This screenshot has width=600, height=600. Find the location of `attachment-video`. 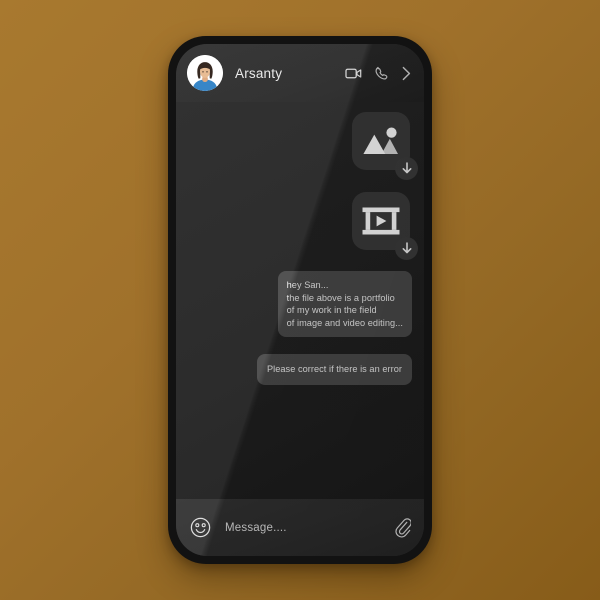

attachment-video is located at coordinates (385, 226).